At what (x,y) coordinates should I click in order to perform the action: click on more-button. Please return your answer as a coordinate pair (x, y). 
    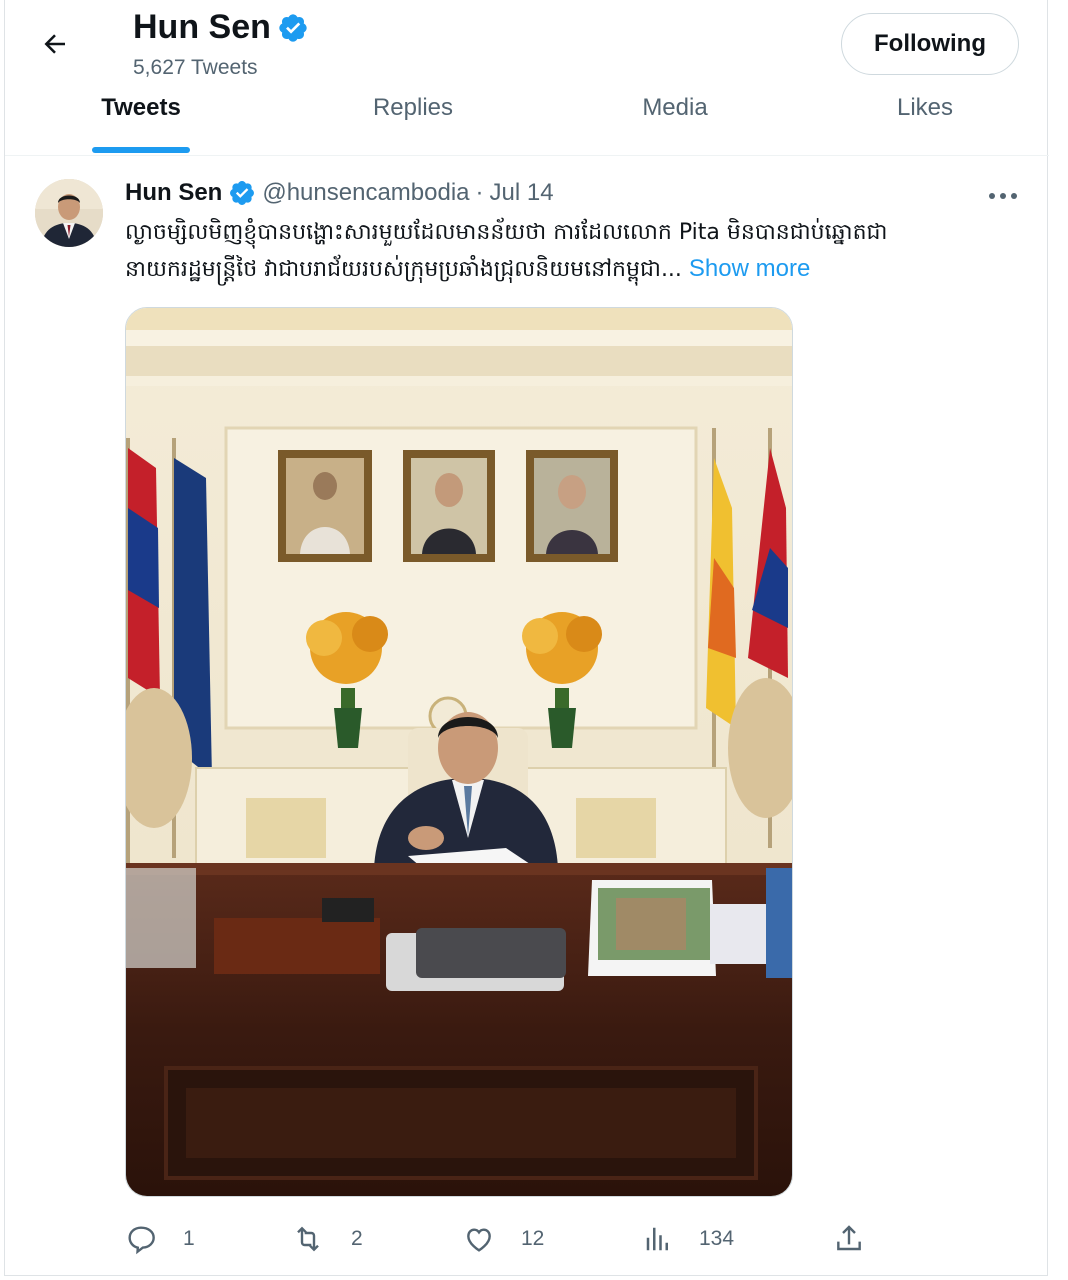
    Looking at the image, I should click on (1003, 196).